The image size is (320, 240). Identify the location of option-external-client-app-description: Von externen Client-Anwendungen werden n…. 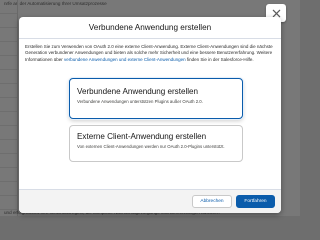
(151, 146).